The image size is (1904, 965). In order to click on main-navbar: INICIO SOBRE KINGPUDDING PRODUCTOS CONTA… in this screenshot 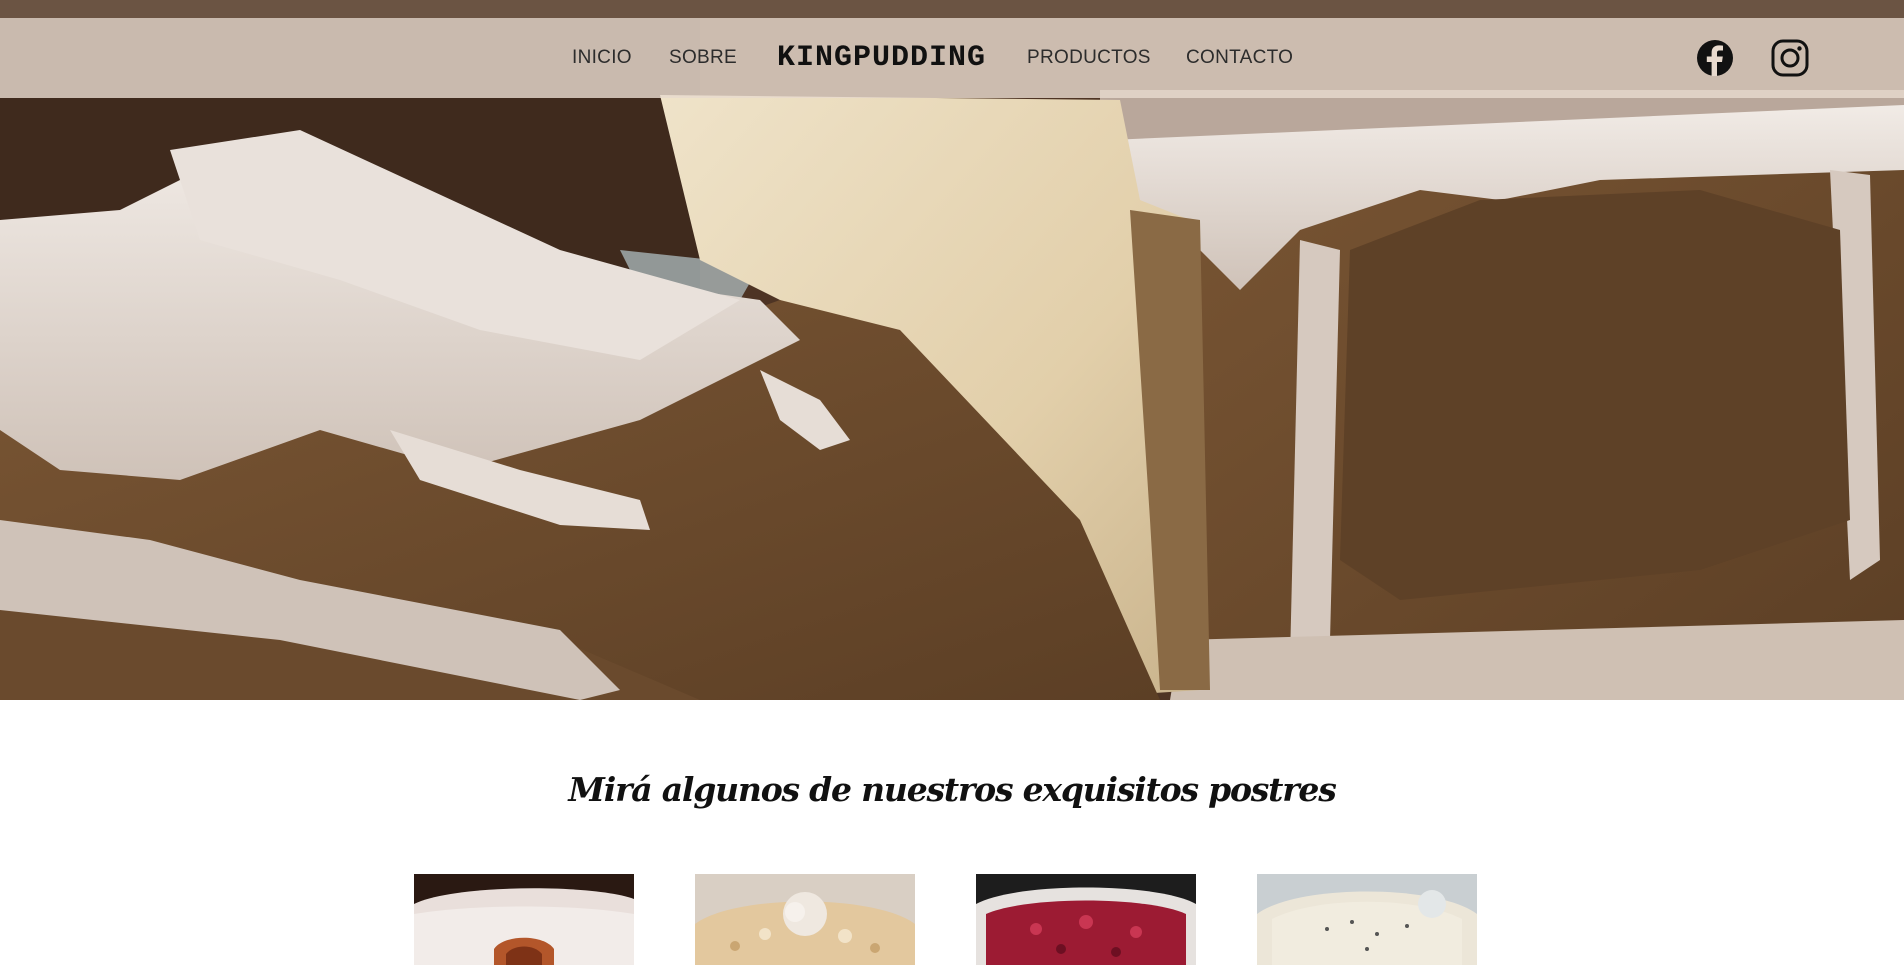, I will do `click(952, 58)`.